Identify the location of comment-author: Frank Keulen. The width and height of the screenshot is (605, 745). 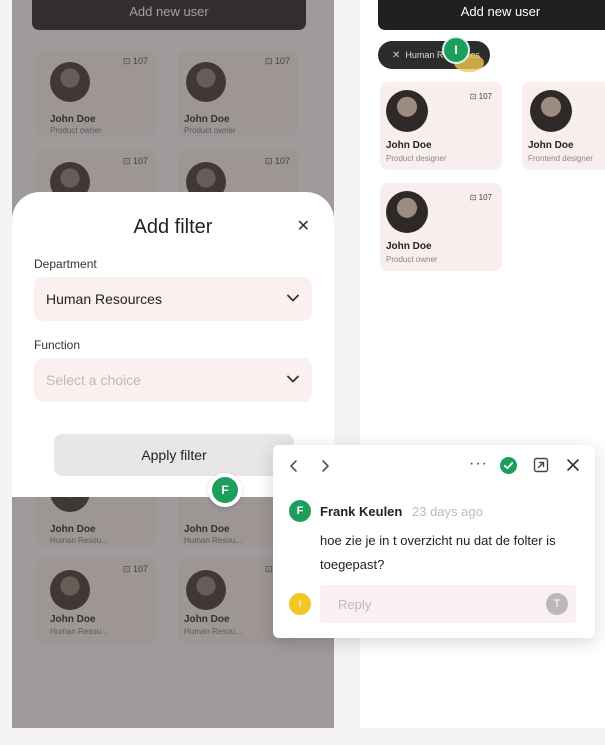
(361, 511).